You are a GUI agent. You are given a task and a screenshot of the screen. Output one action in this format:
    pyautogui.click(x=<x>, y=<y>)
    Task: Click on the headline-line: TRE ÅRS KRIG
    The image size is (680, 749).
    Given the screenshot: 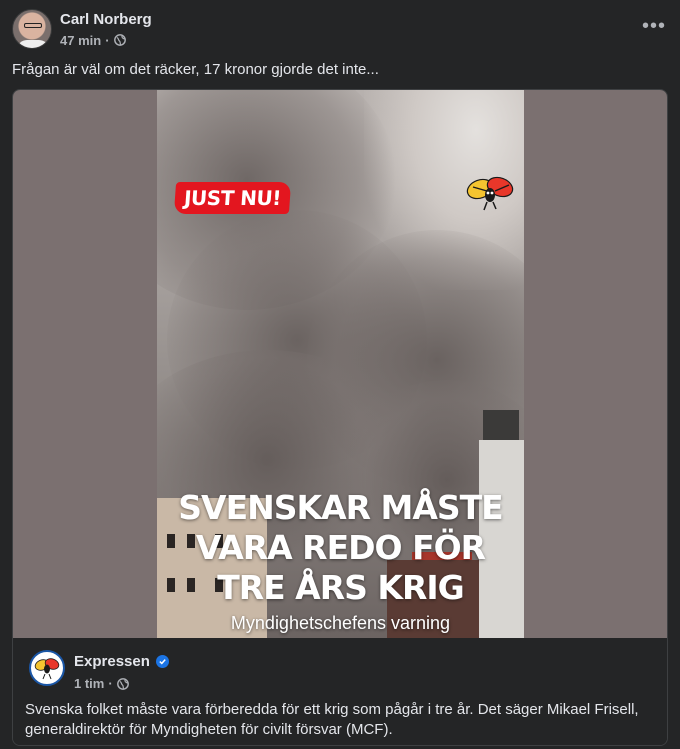 What is the action you would take?
    pyautogui.click(x=341, y=587)
    